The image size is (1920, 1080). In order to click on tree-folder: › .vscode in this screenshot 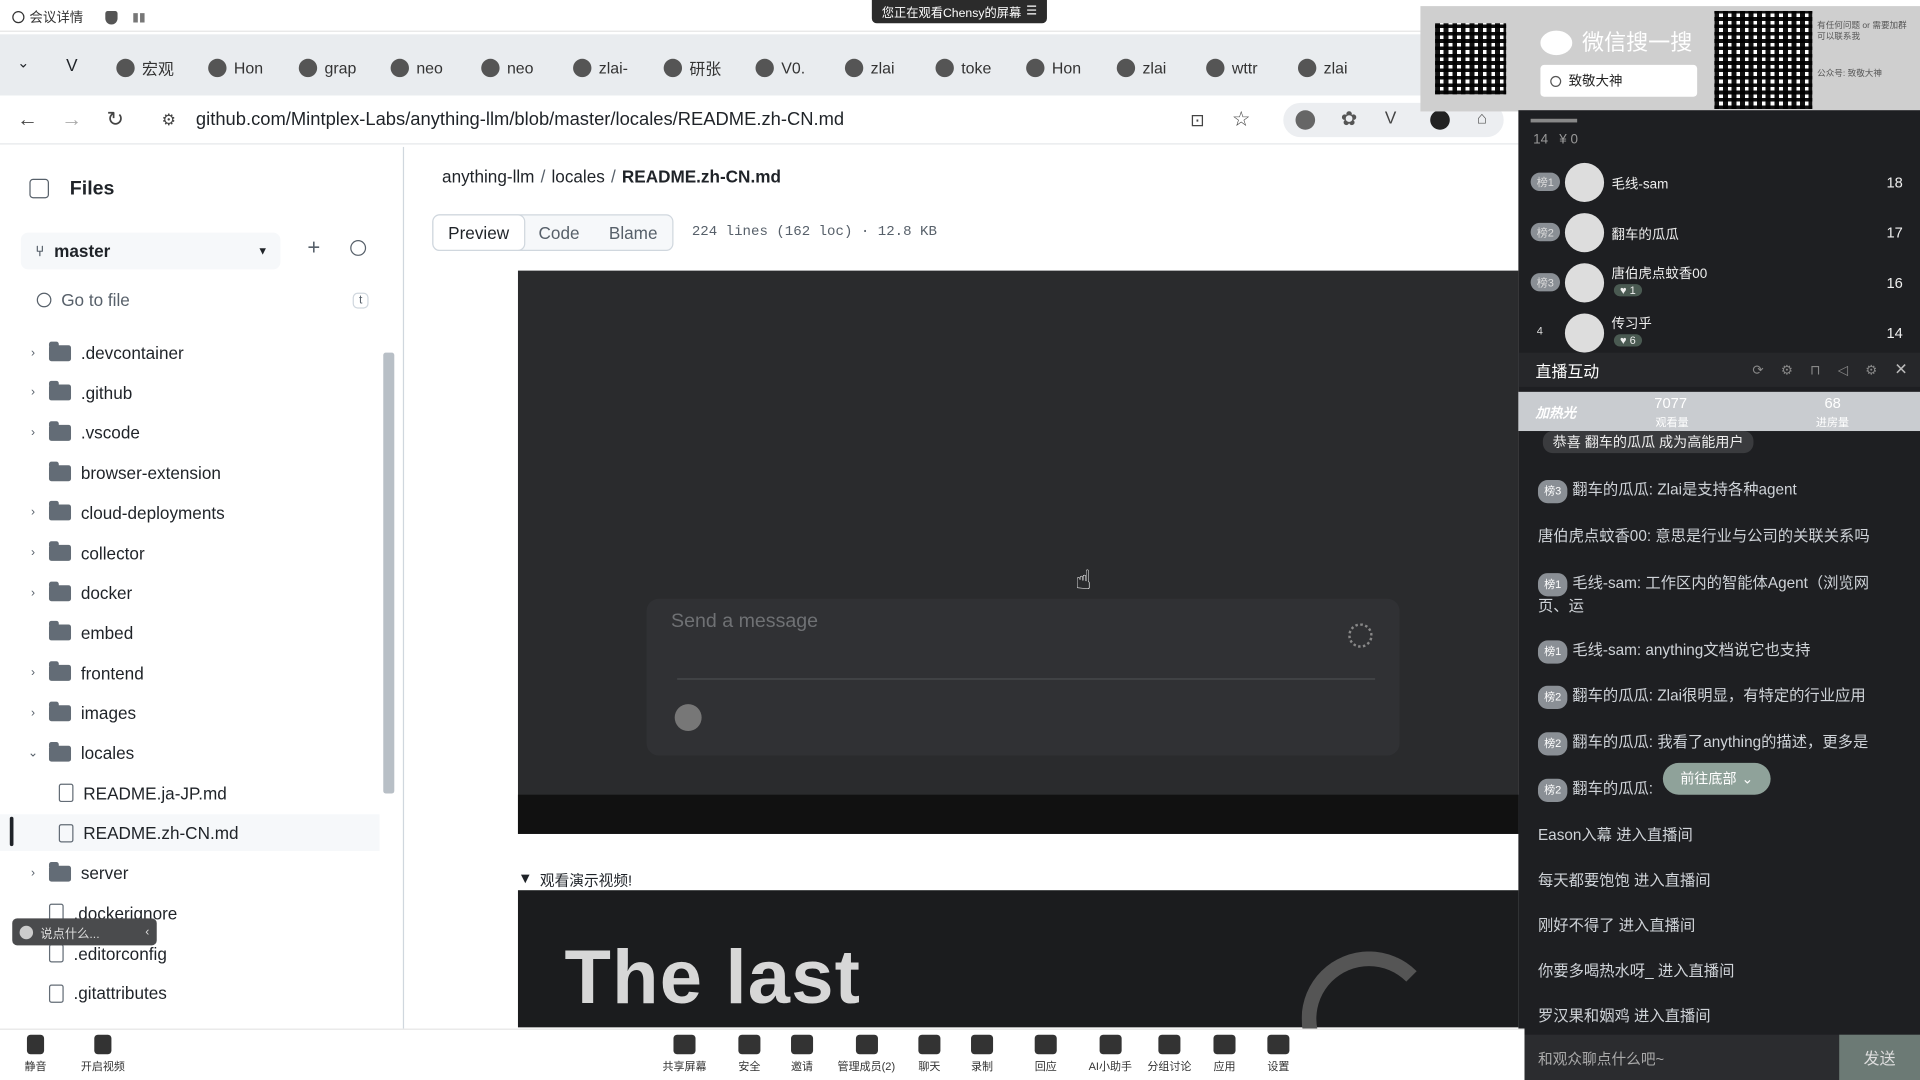, I will do `click(190, 432)`.